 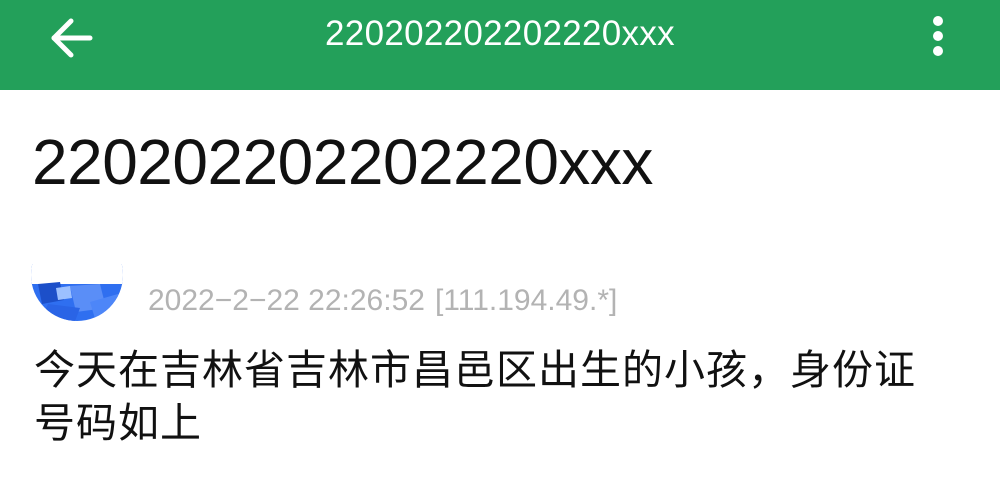 I want to click on post-title: 220202202202220xxx, so click(x=342, y=162).